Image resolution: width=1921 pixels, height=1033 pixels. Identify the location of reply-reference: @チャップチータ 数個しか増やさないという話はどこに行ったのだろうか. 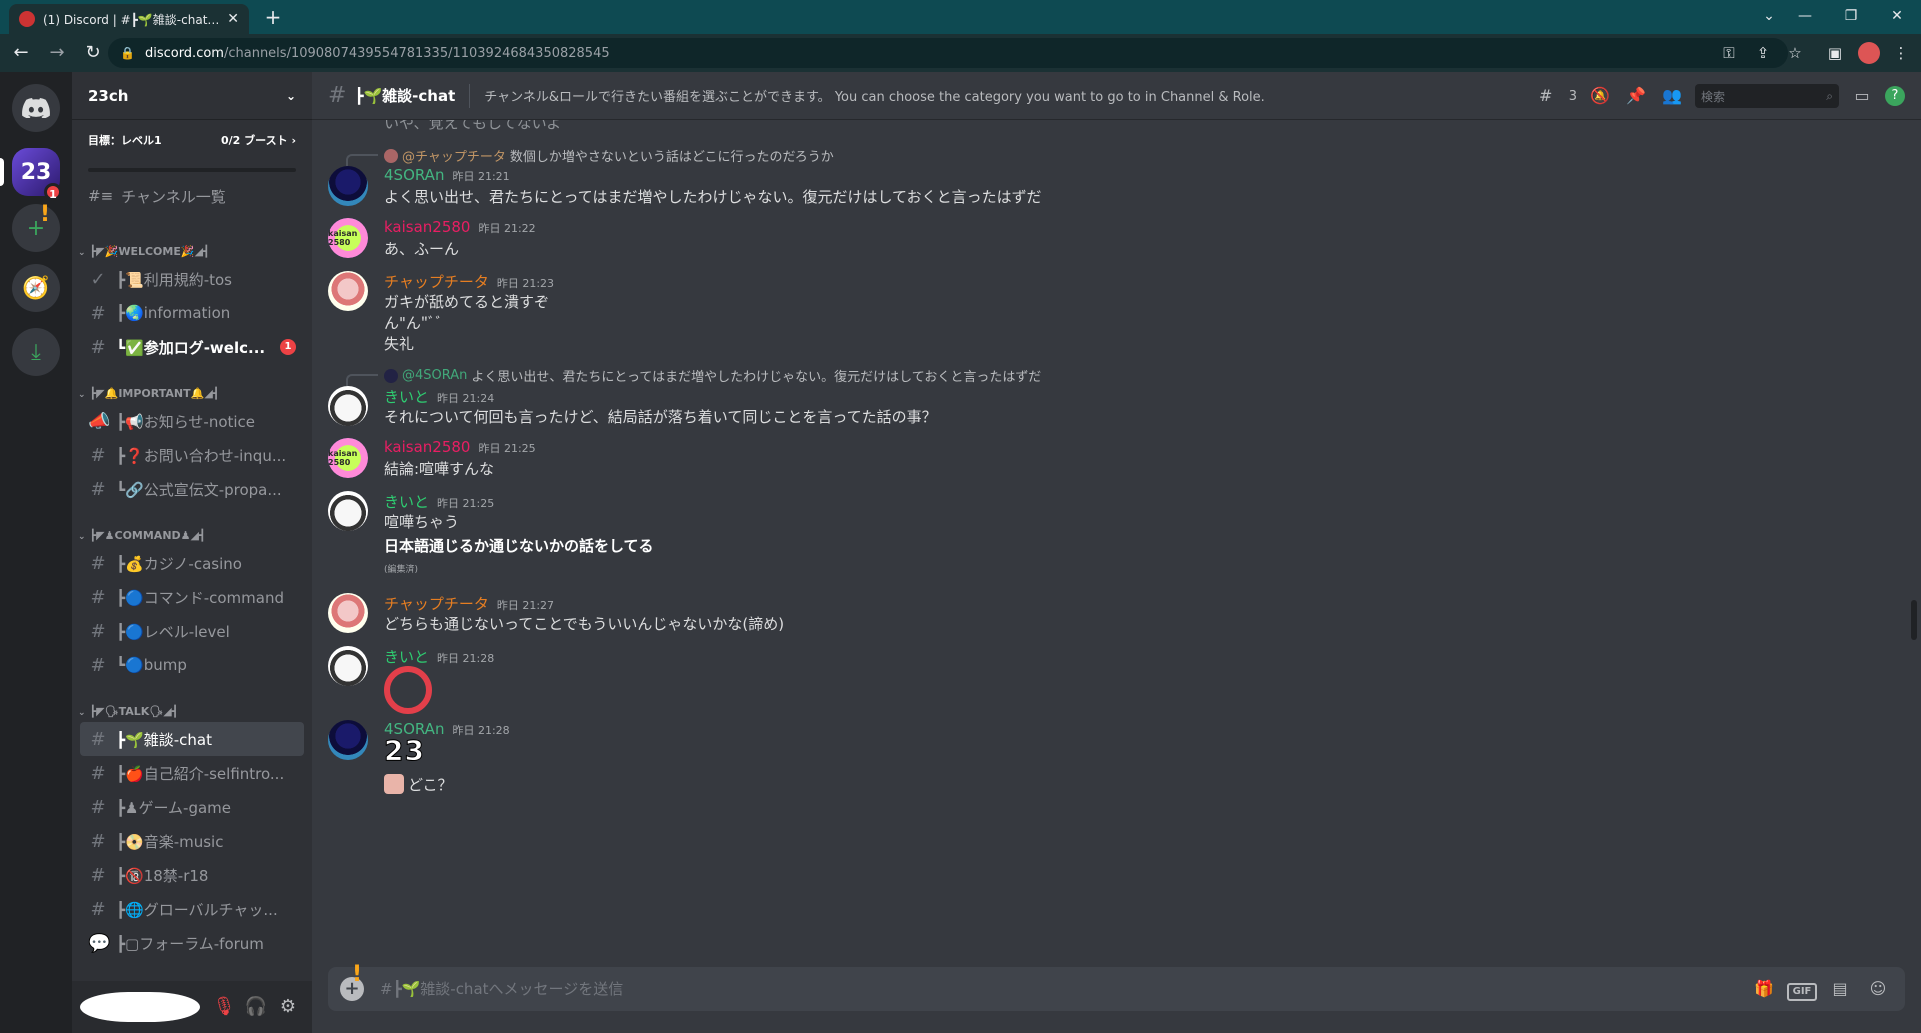
(590, 156).